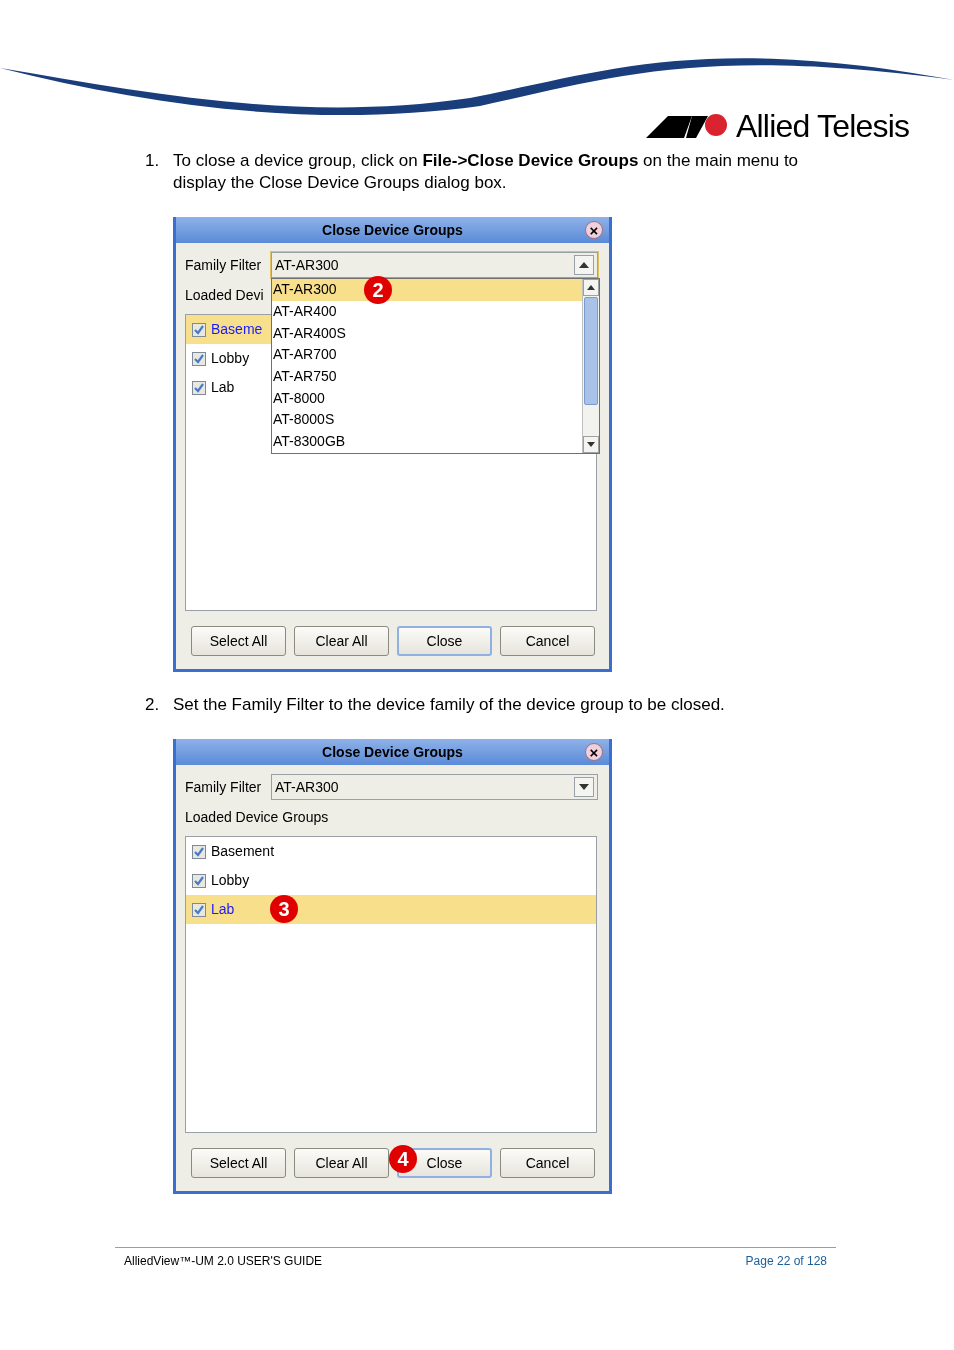  I want to click on callout-badge: 3, so click(284, 909).